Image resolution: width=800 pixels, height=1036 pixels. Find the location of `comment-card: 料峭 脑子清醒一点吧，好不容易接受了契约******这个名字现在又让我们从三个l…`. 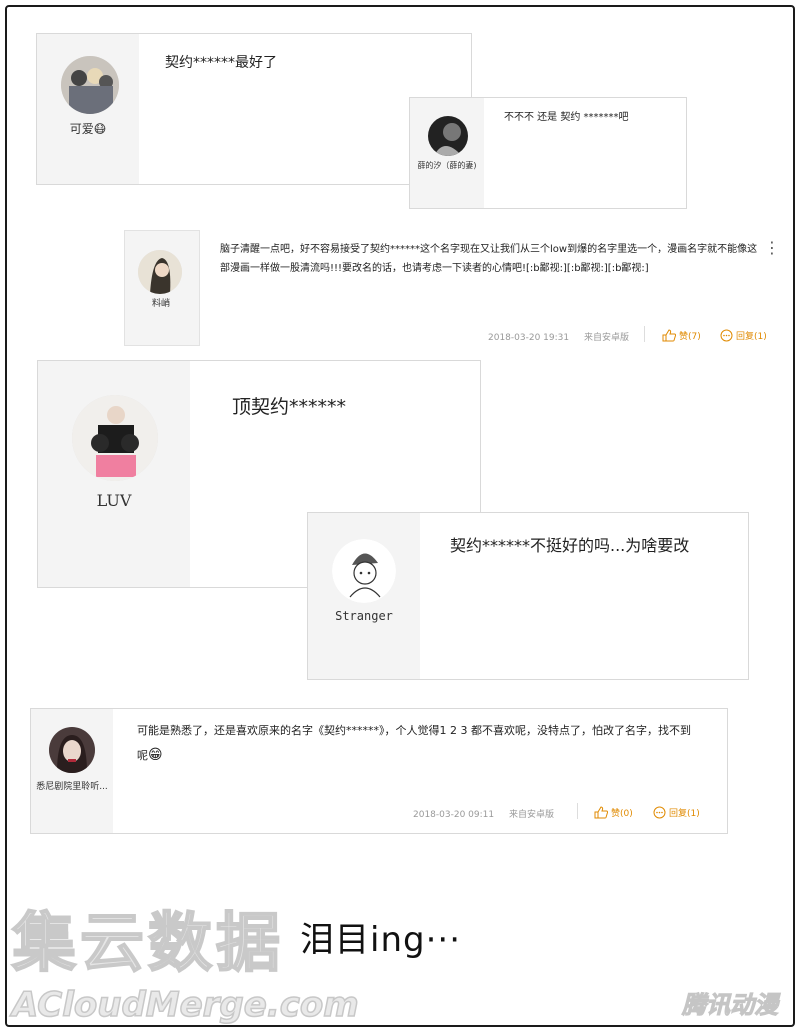

comment-card: 料峭 脑子清醒一点吧，好不容易接受了契约******这个名字现在又让我们从三个l… is located at coordinates (452, 288).